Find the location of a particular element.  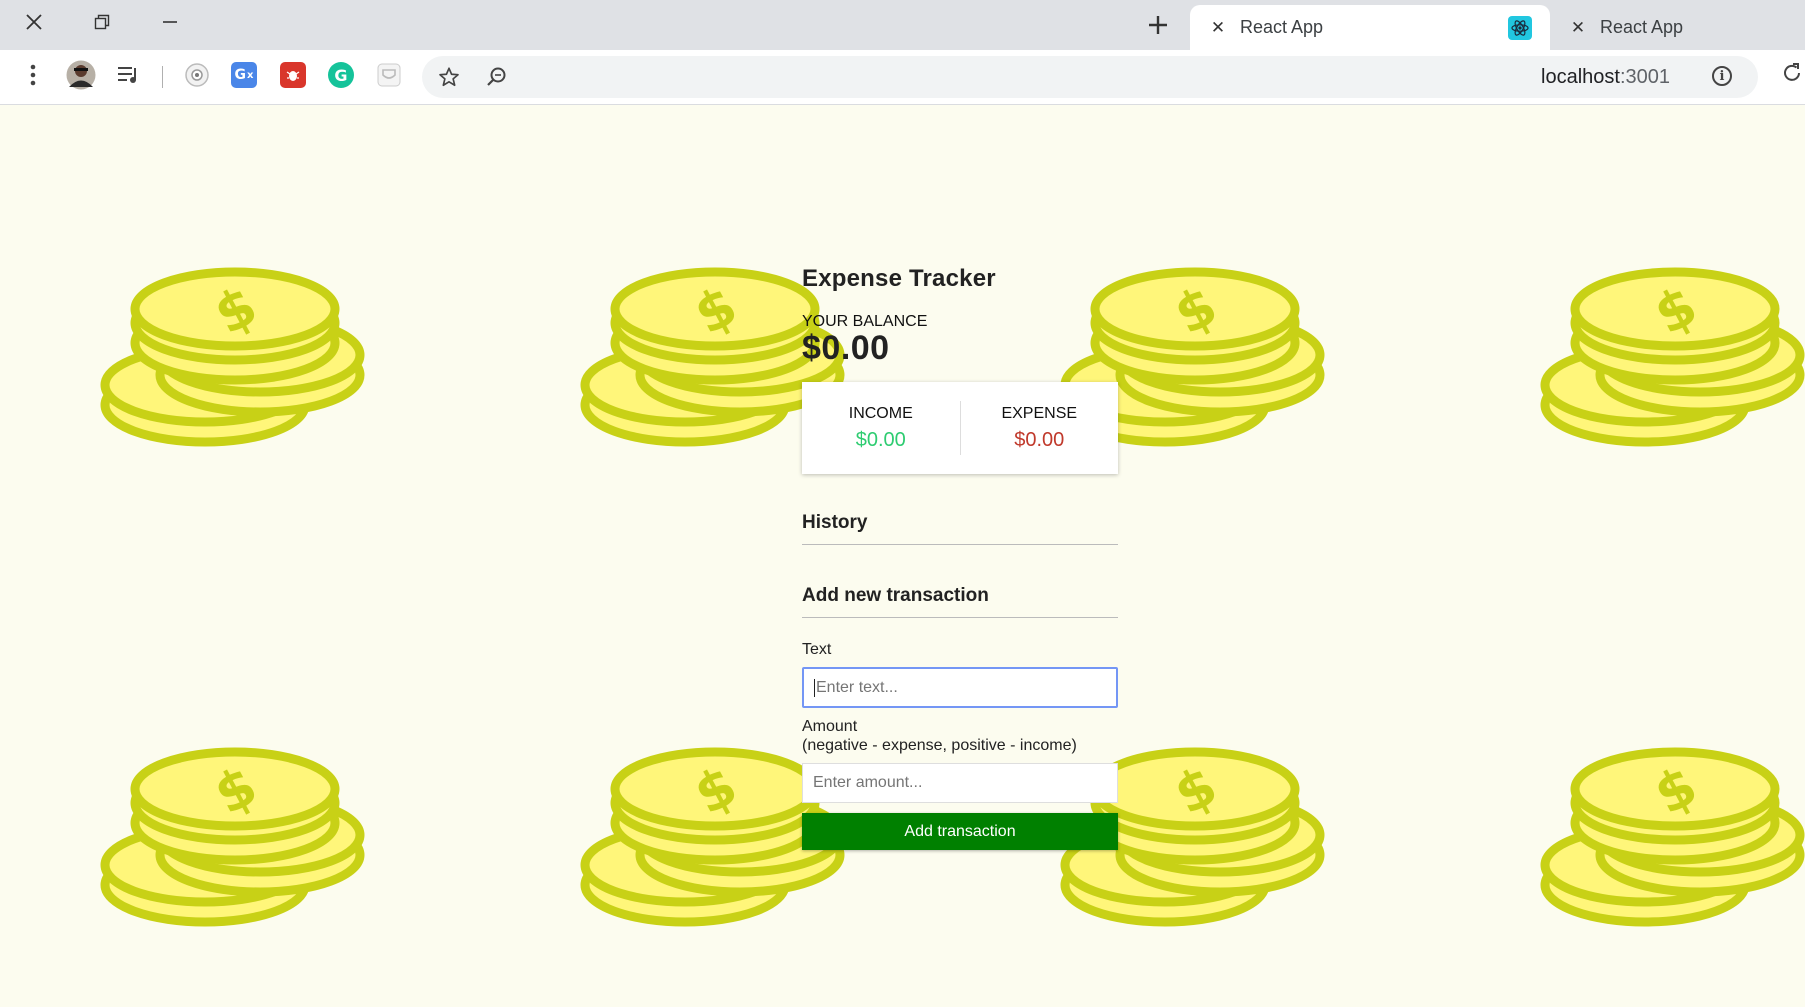

tab-react-app-active: ✕ React App is located at coordinates (1370, 27).